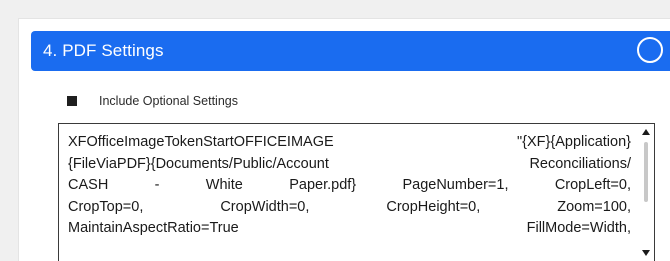 The width and height of the screenshot is (670, 261). I want to click on section-title: 4. PDF Settings, so click(103, 50).